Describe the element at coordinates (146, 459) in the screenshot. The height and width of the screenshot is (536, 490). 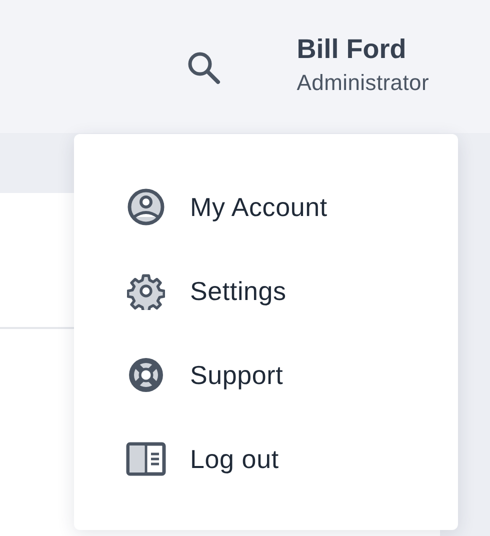
I see `book-icon` at that location.